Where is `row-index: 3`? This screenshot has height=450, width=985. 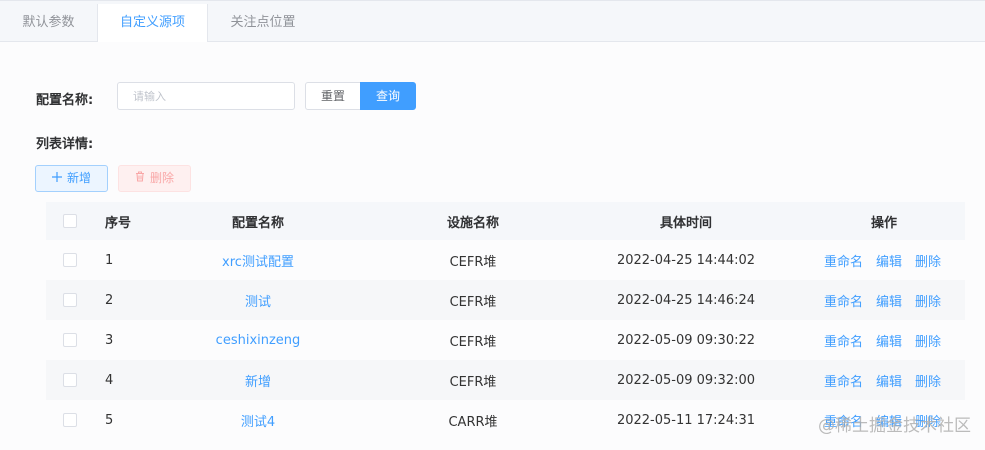 row-index: 3 is located at coordinates (109, 340).